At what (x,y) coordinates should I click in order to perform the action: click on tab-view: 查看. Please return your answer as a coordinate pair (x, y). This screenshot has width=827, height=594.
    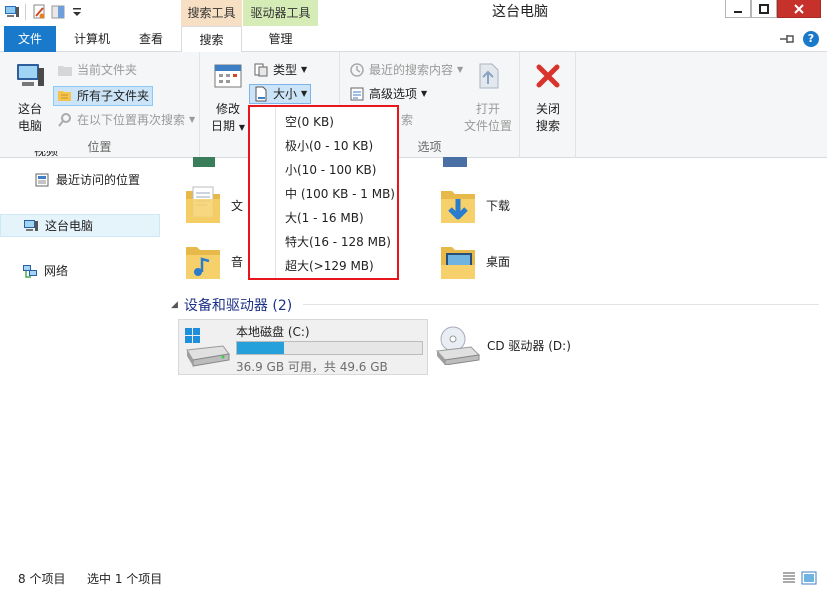
    Looking at the image, I should click on (151, 39).